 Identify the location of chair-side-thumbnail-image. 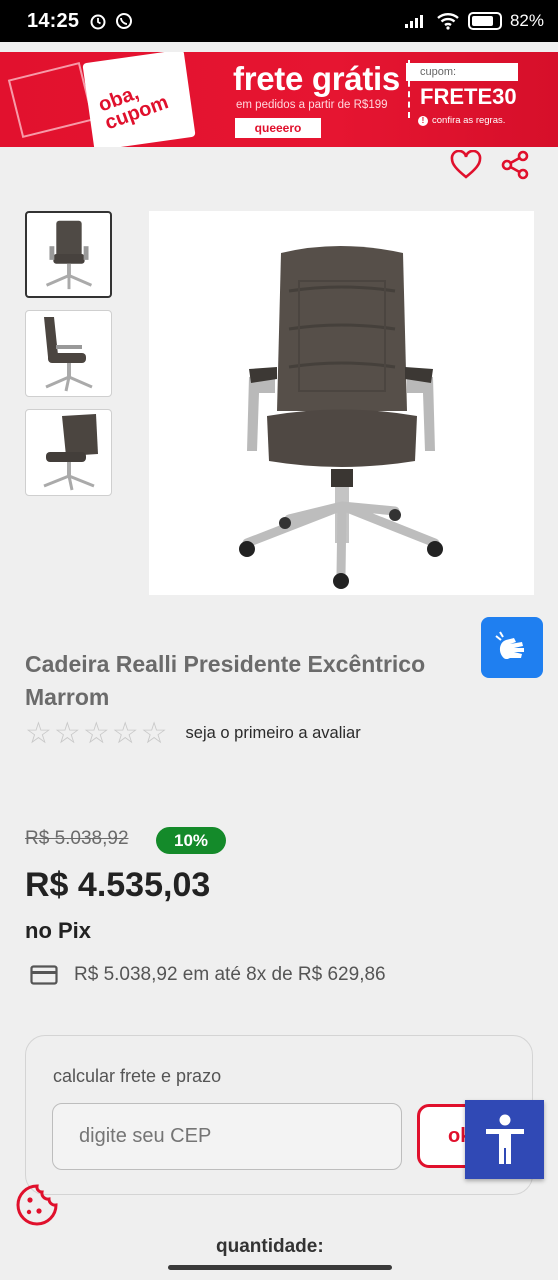
(68, 354).